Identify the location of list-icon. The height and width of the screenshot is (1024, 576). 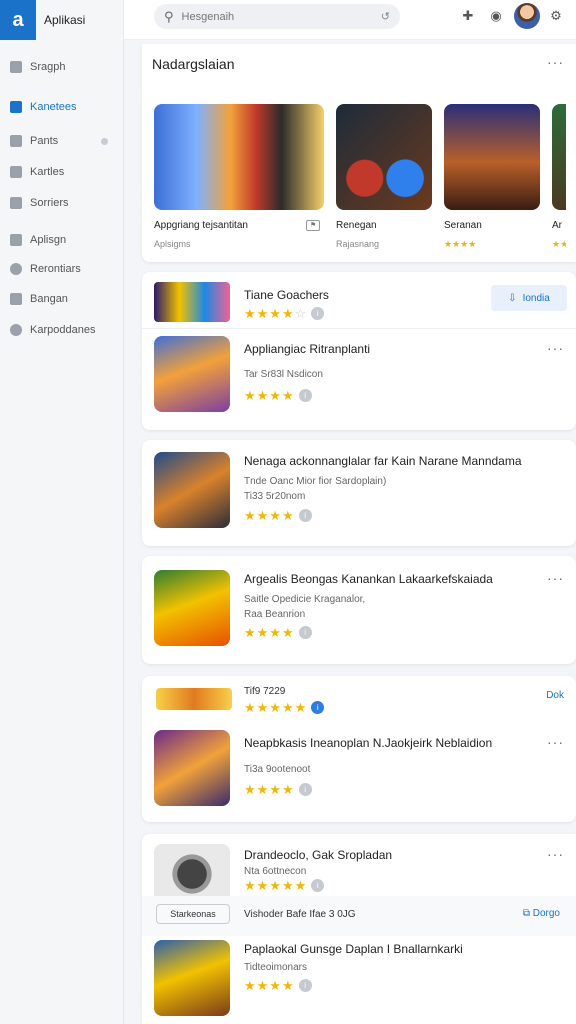
(16, 141).